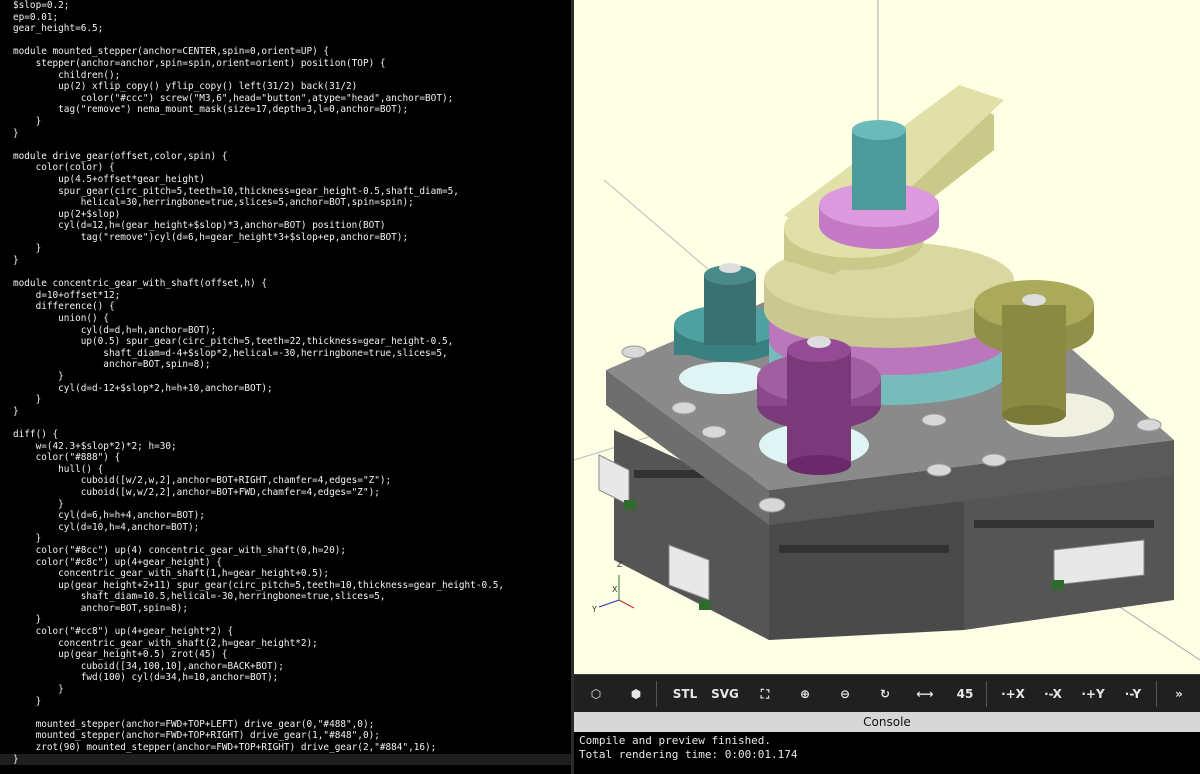 The image size is (1200, 774). What do you see at coordinates (925, 694) in the screenshot?
I see `perspective-icon: ⟷` at bounding box center [925, 694].